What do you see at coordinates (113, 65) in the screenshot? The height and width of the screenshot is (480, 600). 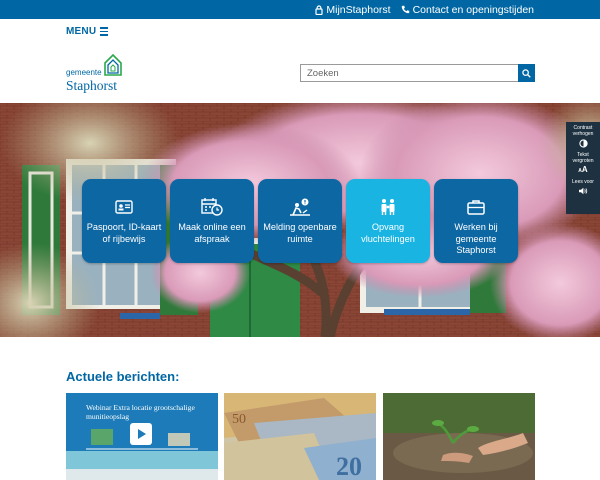 I see `house-logo-icon` at bounding box center [113, 65].